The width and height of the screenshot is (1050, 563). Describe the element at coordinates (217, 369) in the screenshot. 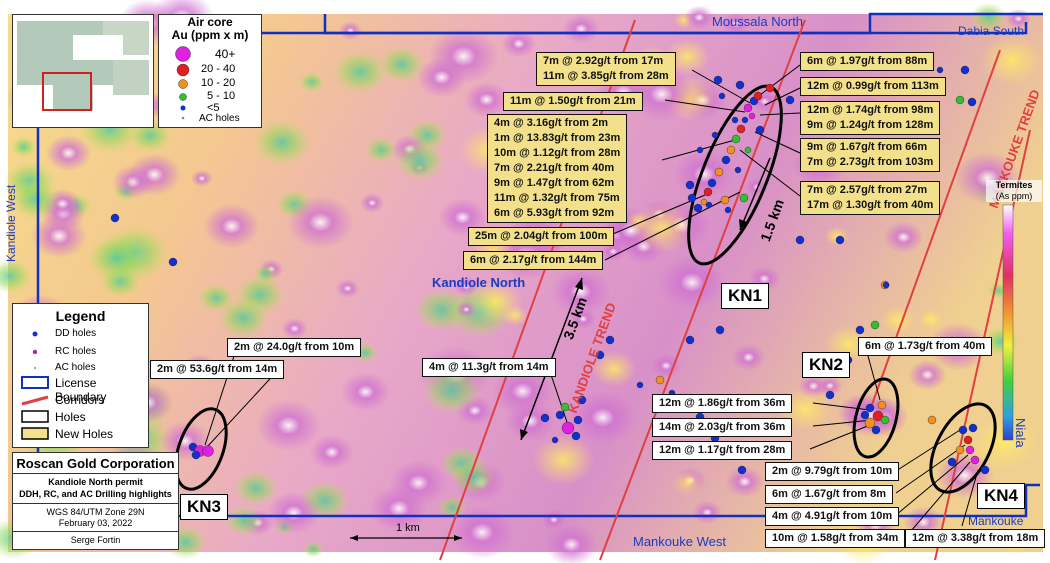

I see `callout-c12: 2m @ 53.6g/t from 14m` at that location.